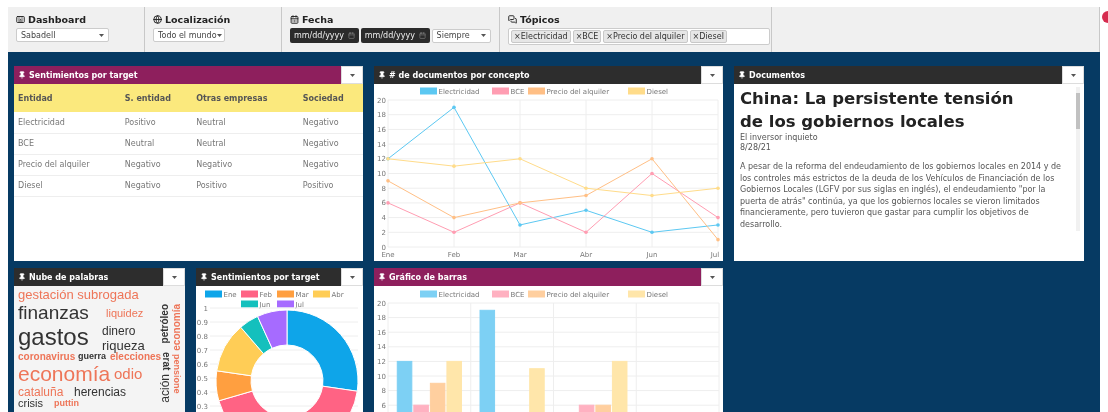  Describe the element at coordinates (165, 324) in the screenshot. I see `cloud-word: petróleo` at that location.